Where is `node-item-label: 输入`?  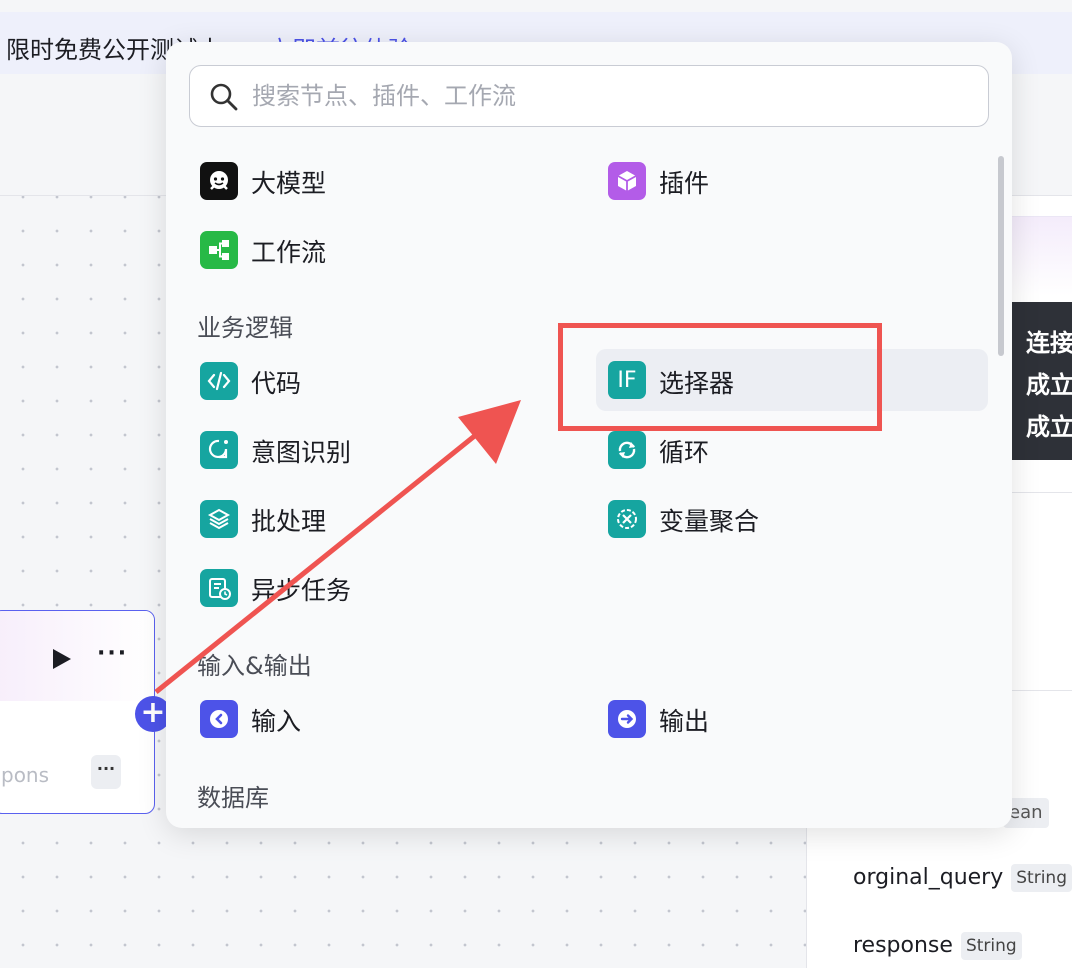
node-item-label: 输入 is located at coordinates (276, 721).